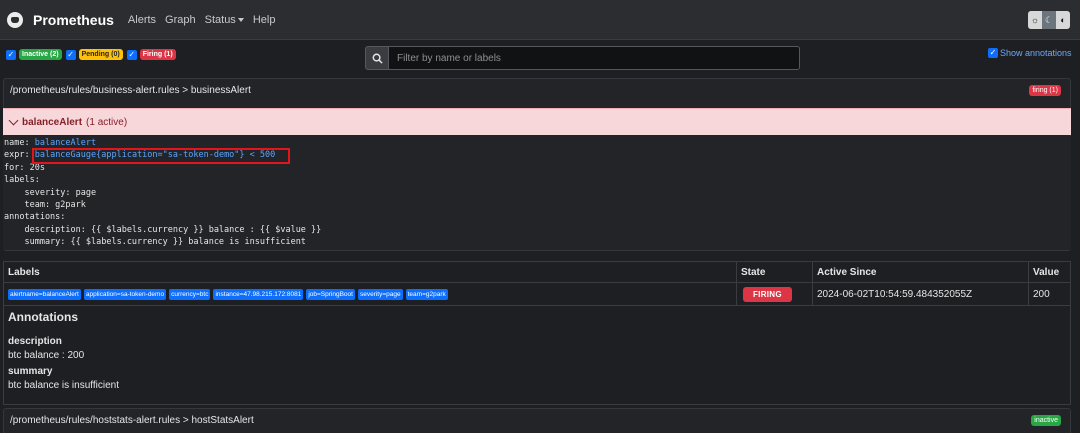 The image size is (1080, 433). I want to click on annotation-description-value: btc balance : 200, so click(46, 355).